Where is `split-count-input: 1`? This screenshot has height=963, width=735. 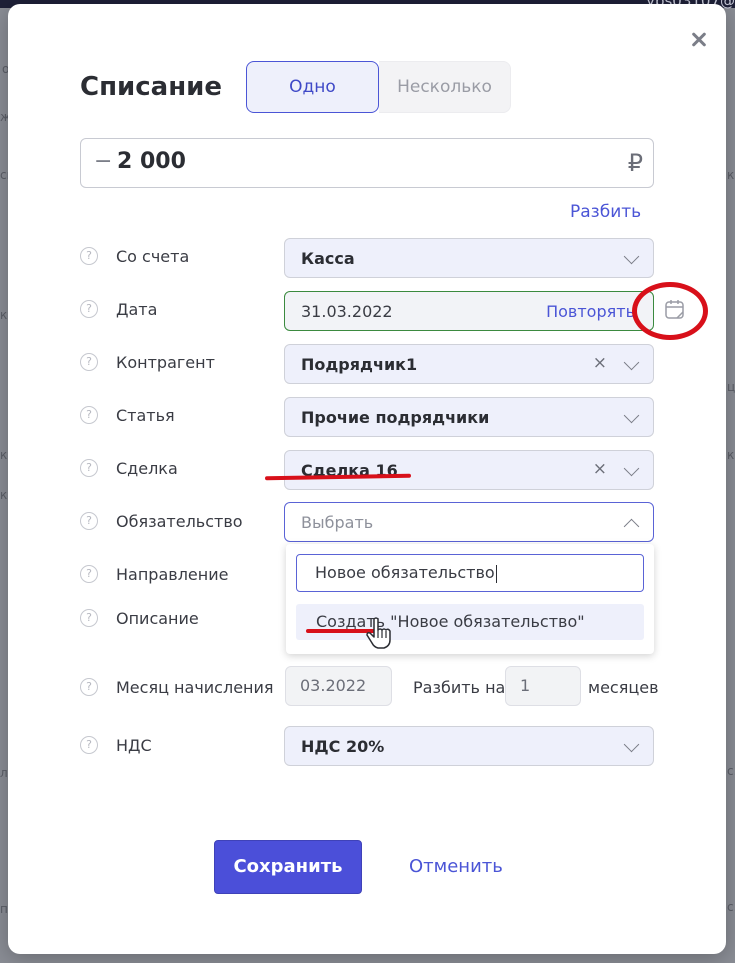 split-count-input: 1 is located at coordinates (543, 686).